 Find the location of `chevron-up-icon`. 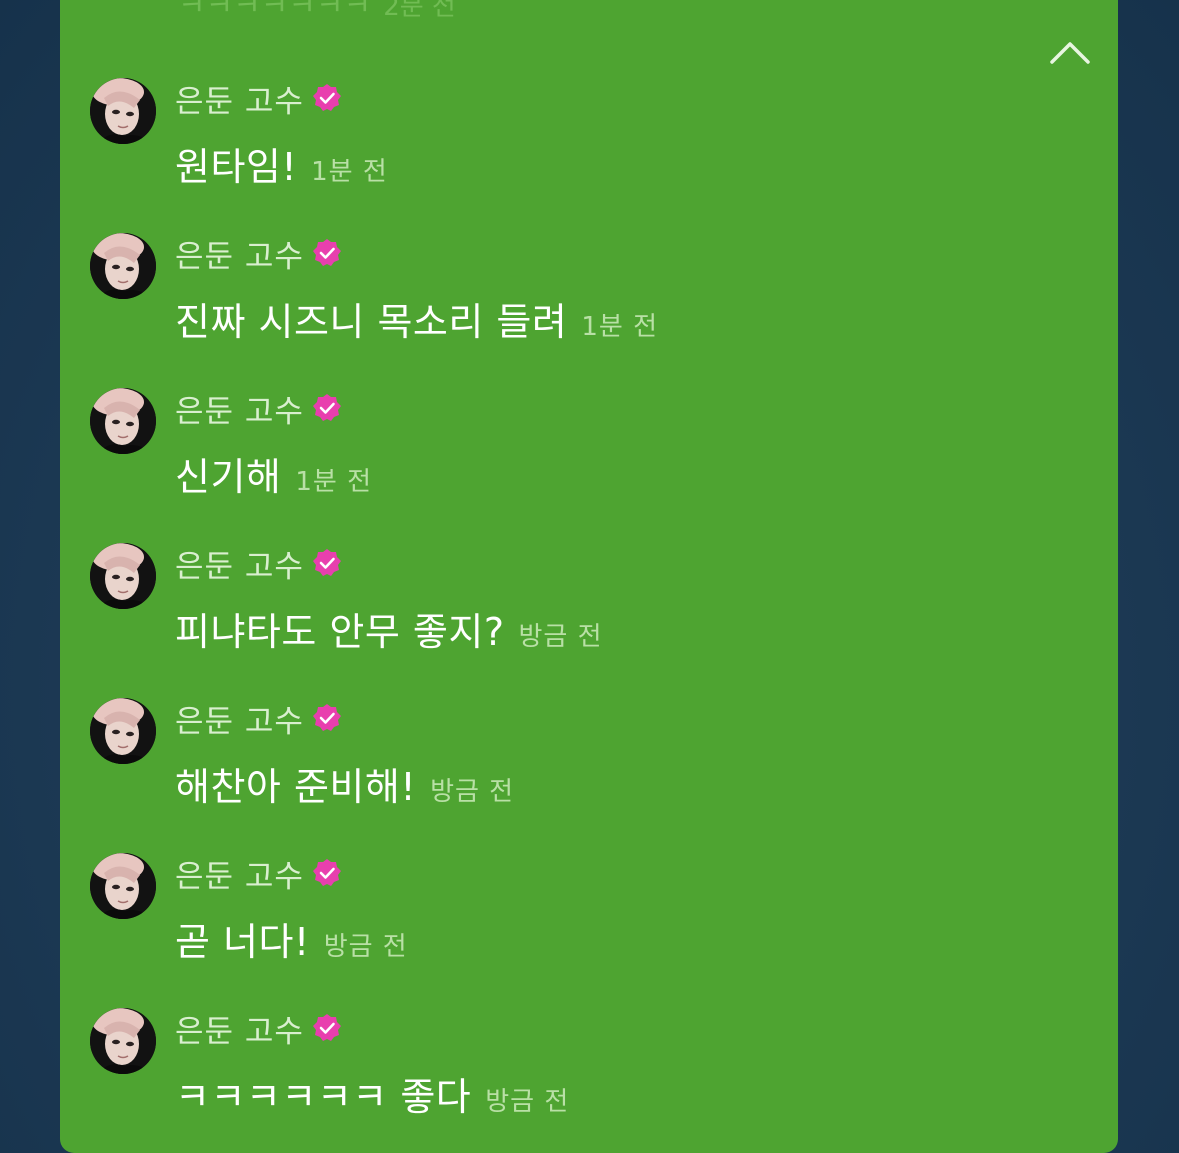

chevron-up-icon is located at coordinates (1070, 53).